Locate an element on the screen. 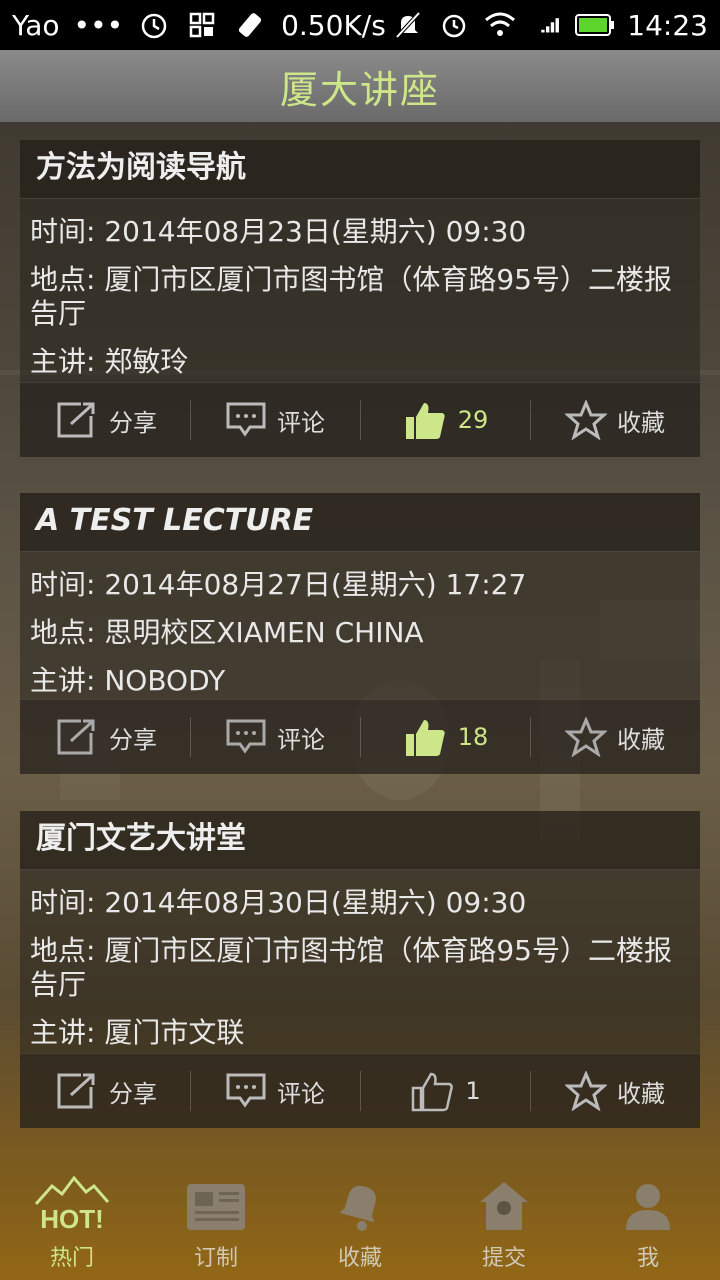  tab-favorites: 收藏 is located at coordinates (360, 1226).